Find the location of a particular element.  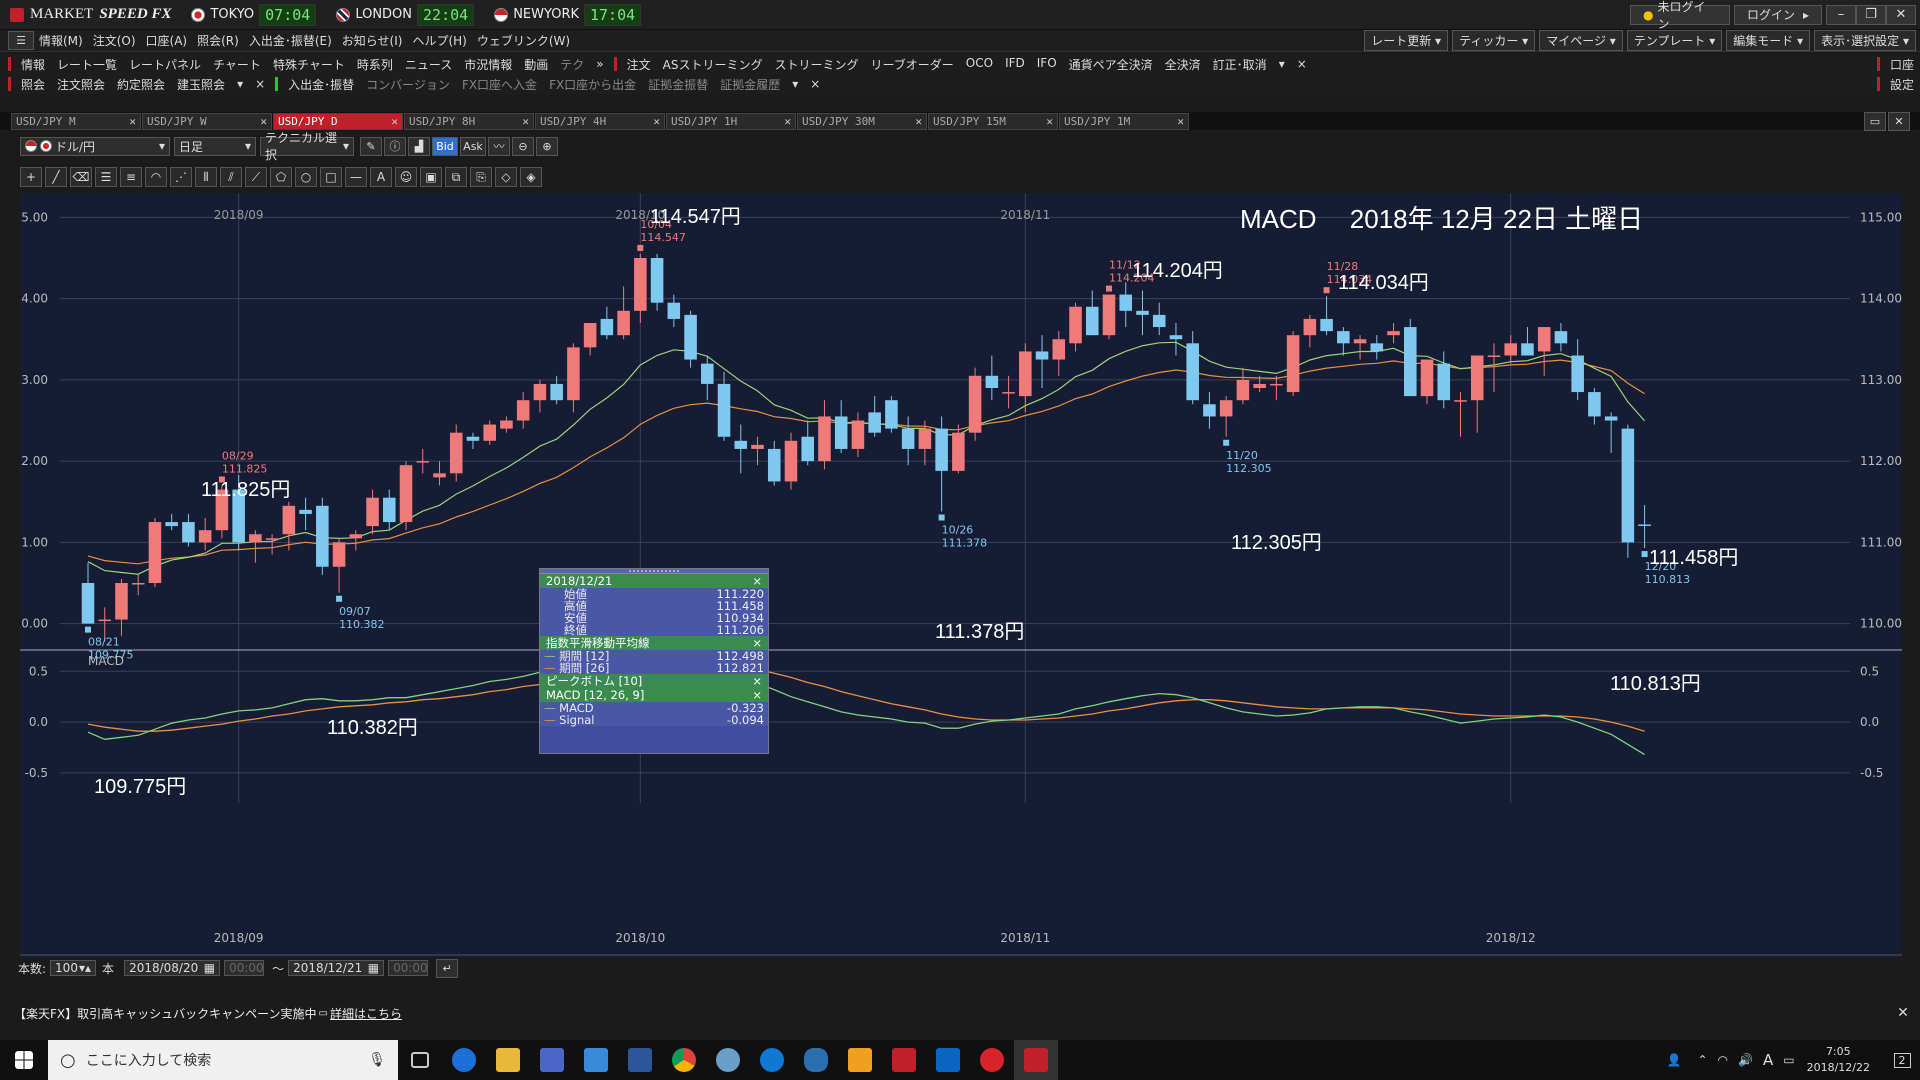

horizontal-line-icon: — is located at coordinates (356, 177).